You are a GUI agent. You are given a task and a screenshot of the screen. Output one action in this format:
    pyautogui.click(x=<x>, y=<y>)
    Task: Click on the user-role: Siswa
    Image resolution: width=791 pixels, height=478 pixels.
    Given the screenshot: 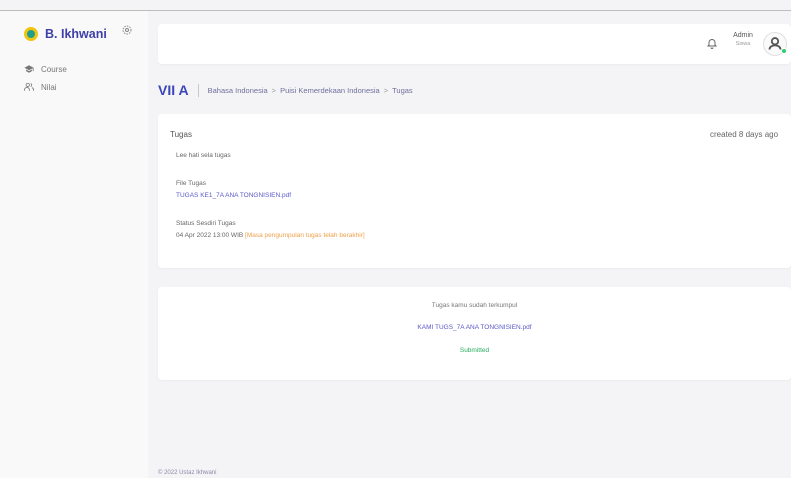 What is the action you would take?
    pyautogui.click(x=743, y=44)
    